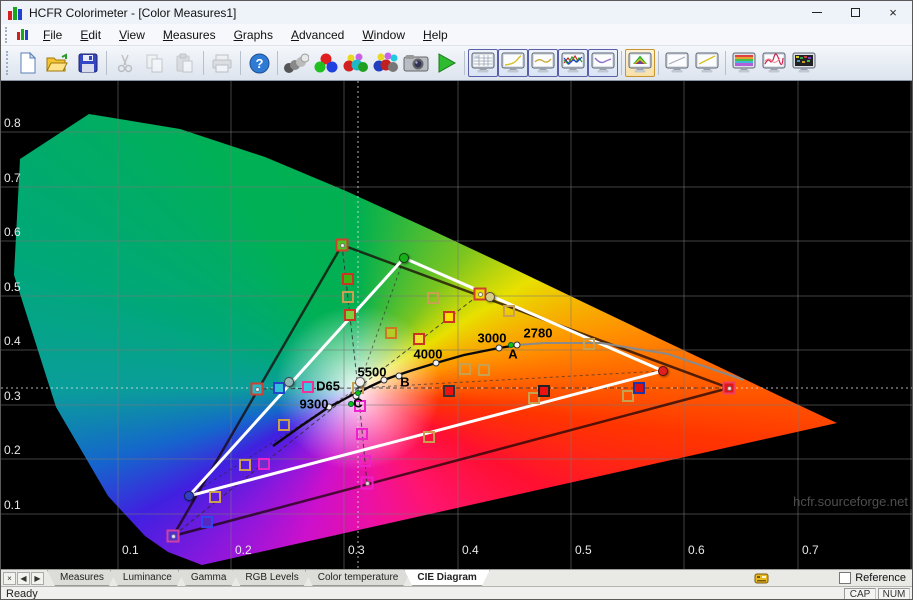 The width and height of the screenshot is (913, 600). I want to click on secondary-series-button, so click(356, 63).